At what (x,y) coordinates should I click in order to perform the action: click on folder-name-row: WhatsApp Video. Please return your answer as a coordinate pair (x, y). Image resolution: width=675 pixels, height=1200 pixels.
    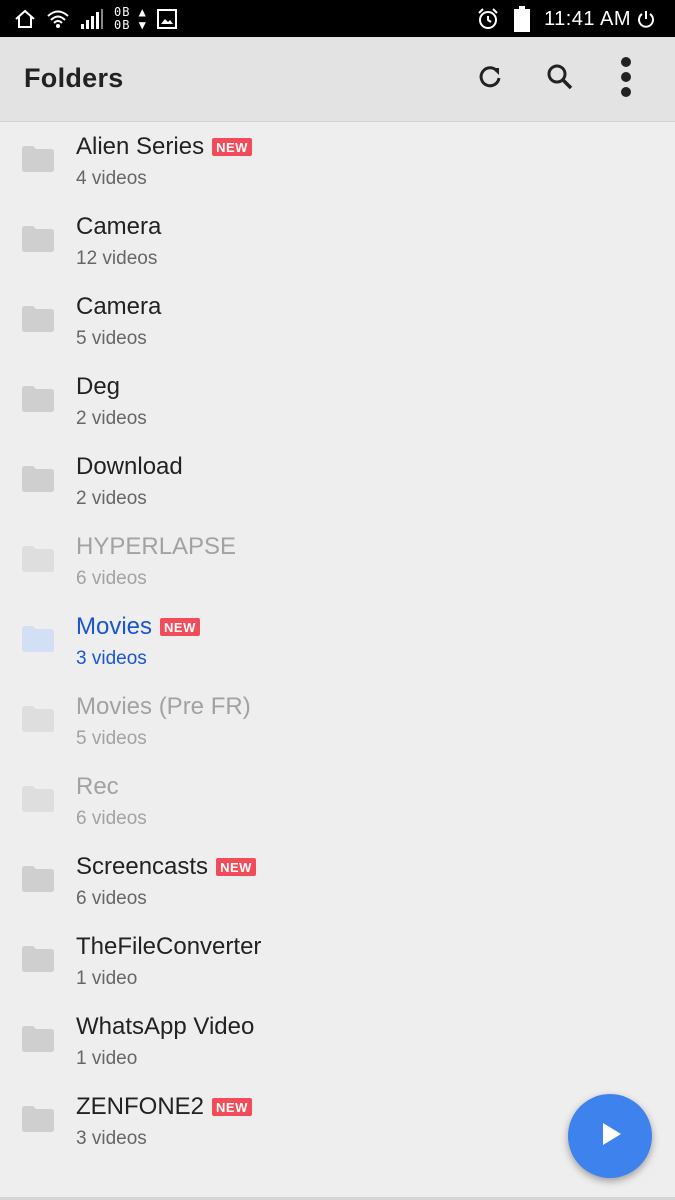
    Looking at the image, I should click on (165, 1027).